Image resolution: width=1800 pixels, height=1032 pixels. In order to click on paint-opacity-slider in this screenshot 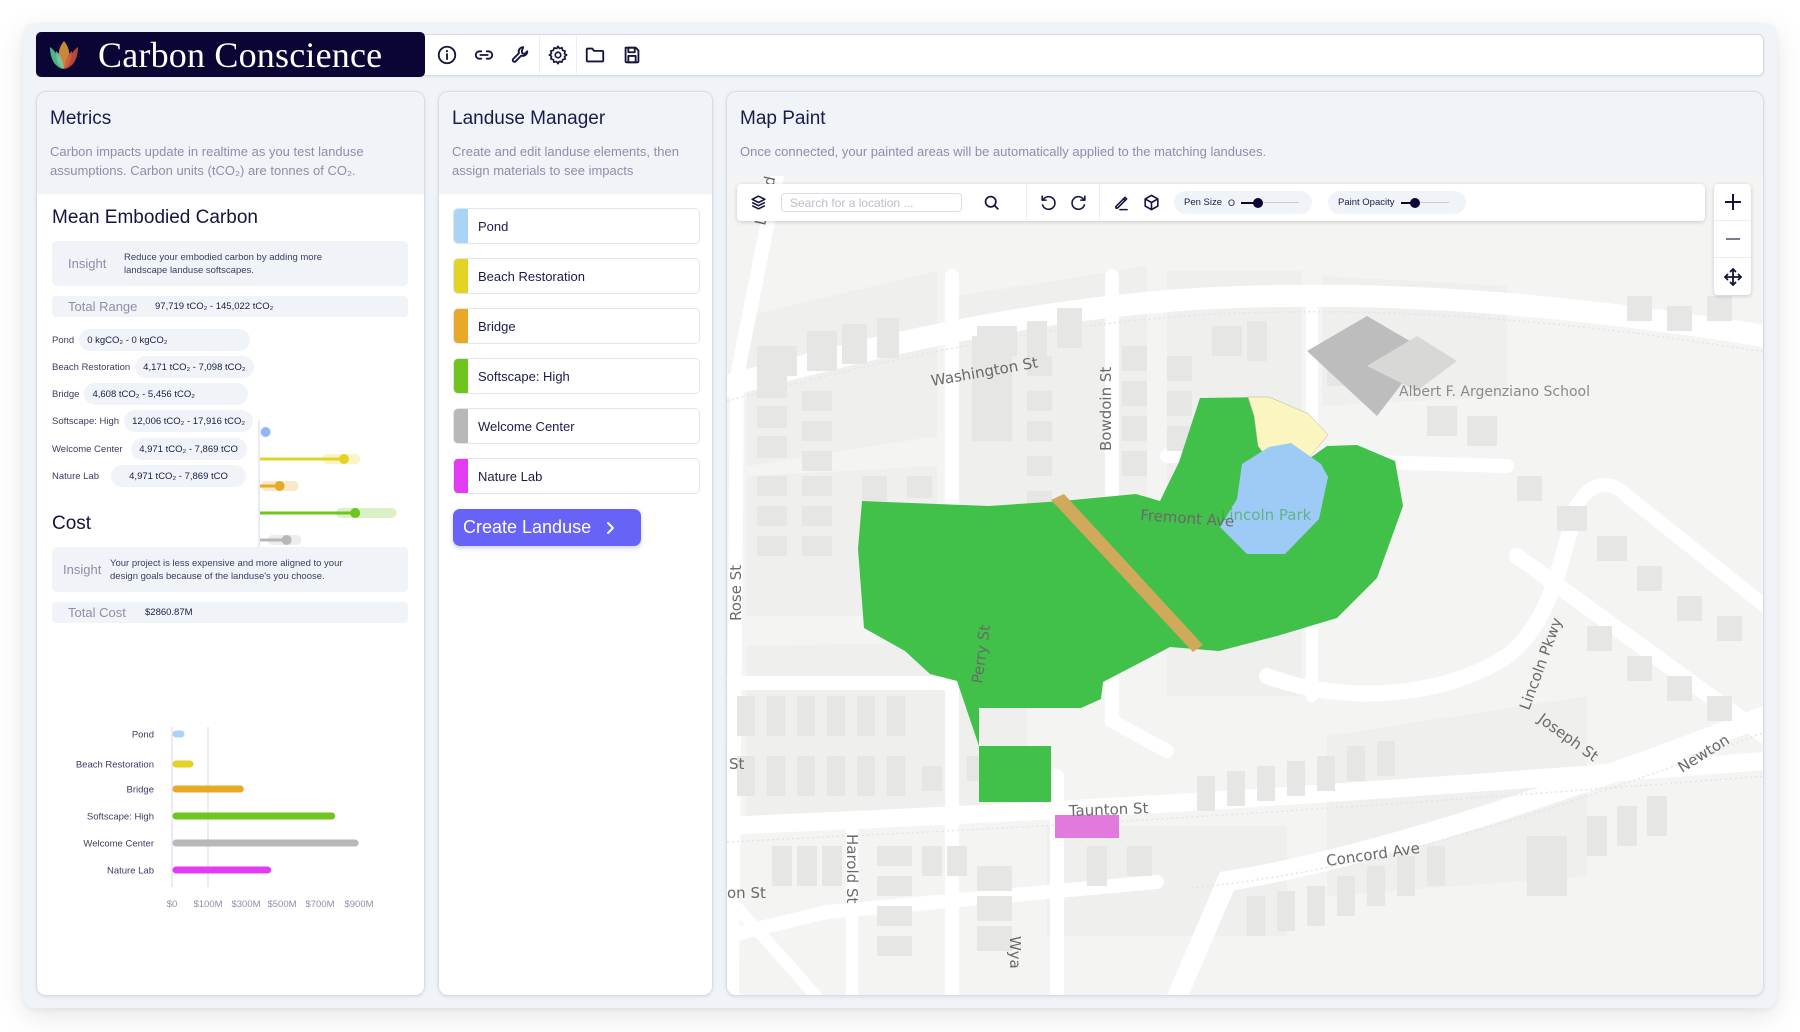, I will do `click(1424, 202)`.